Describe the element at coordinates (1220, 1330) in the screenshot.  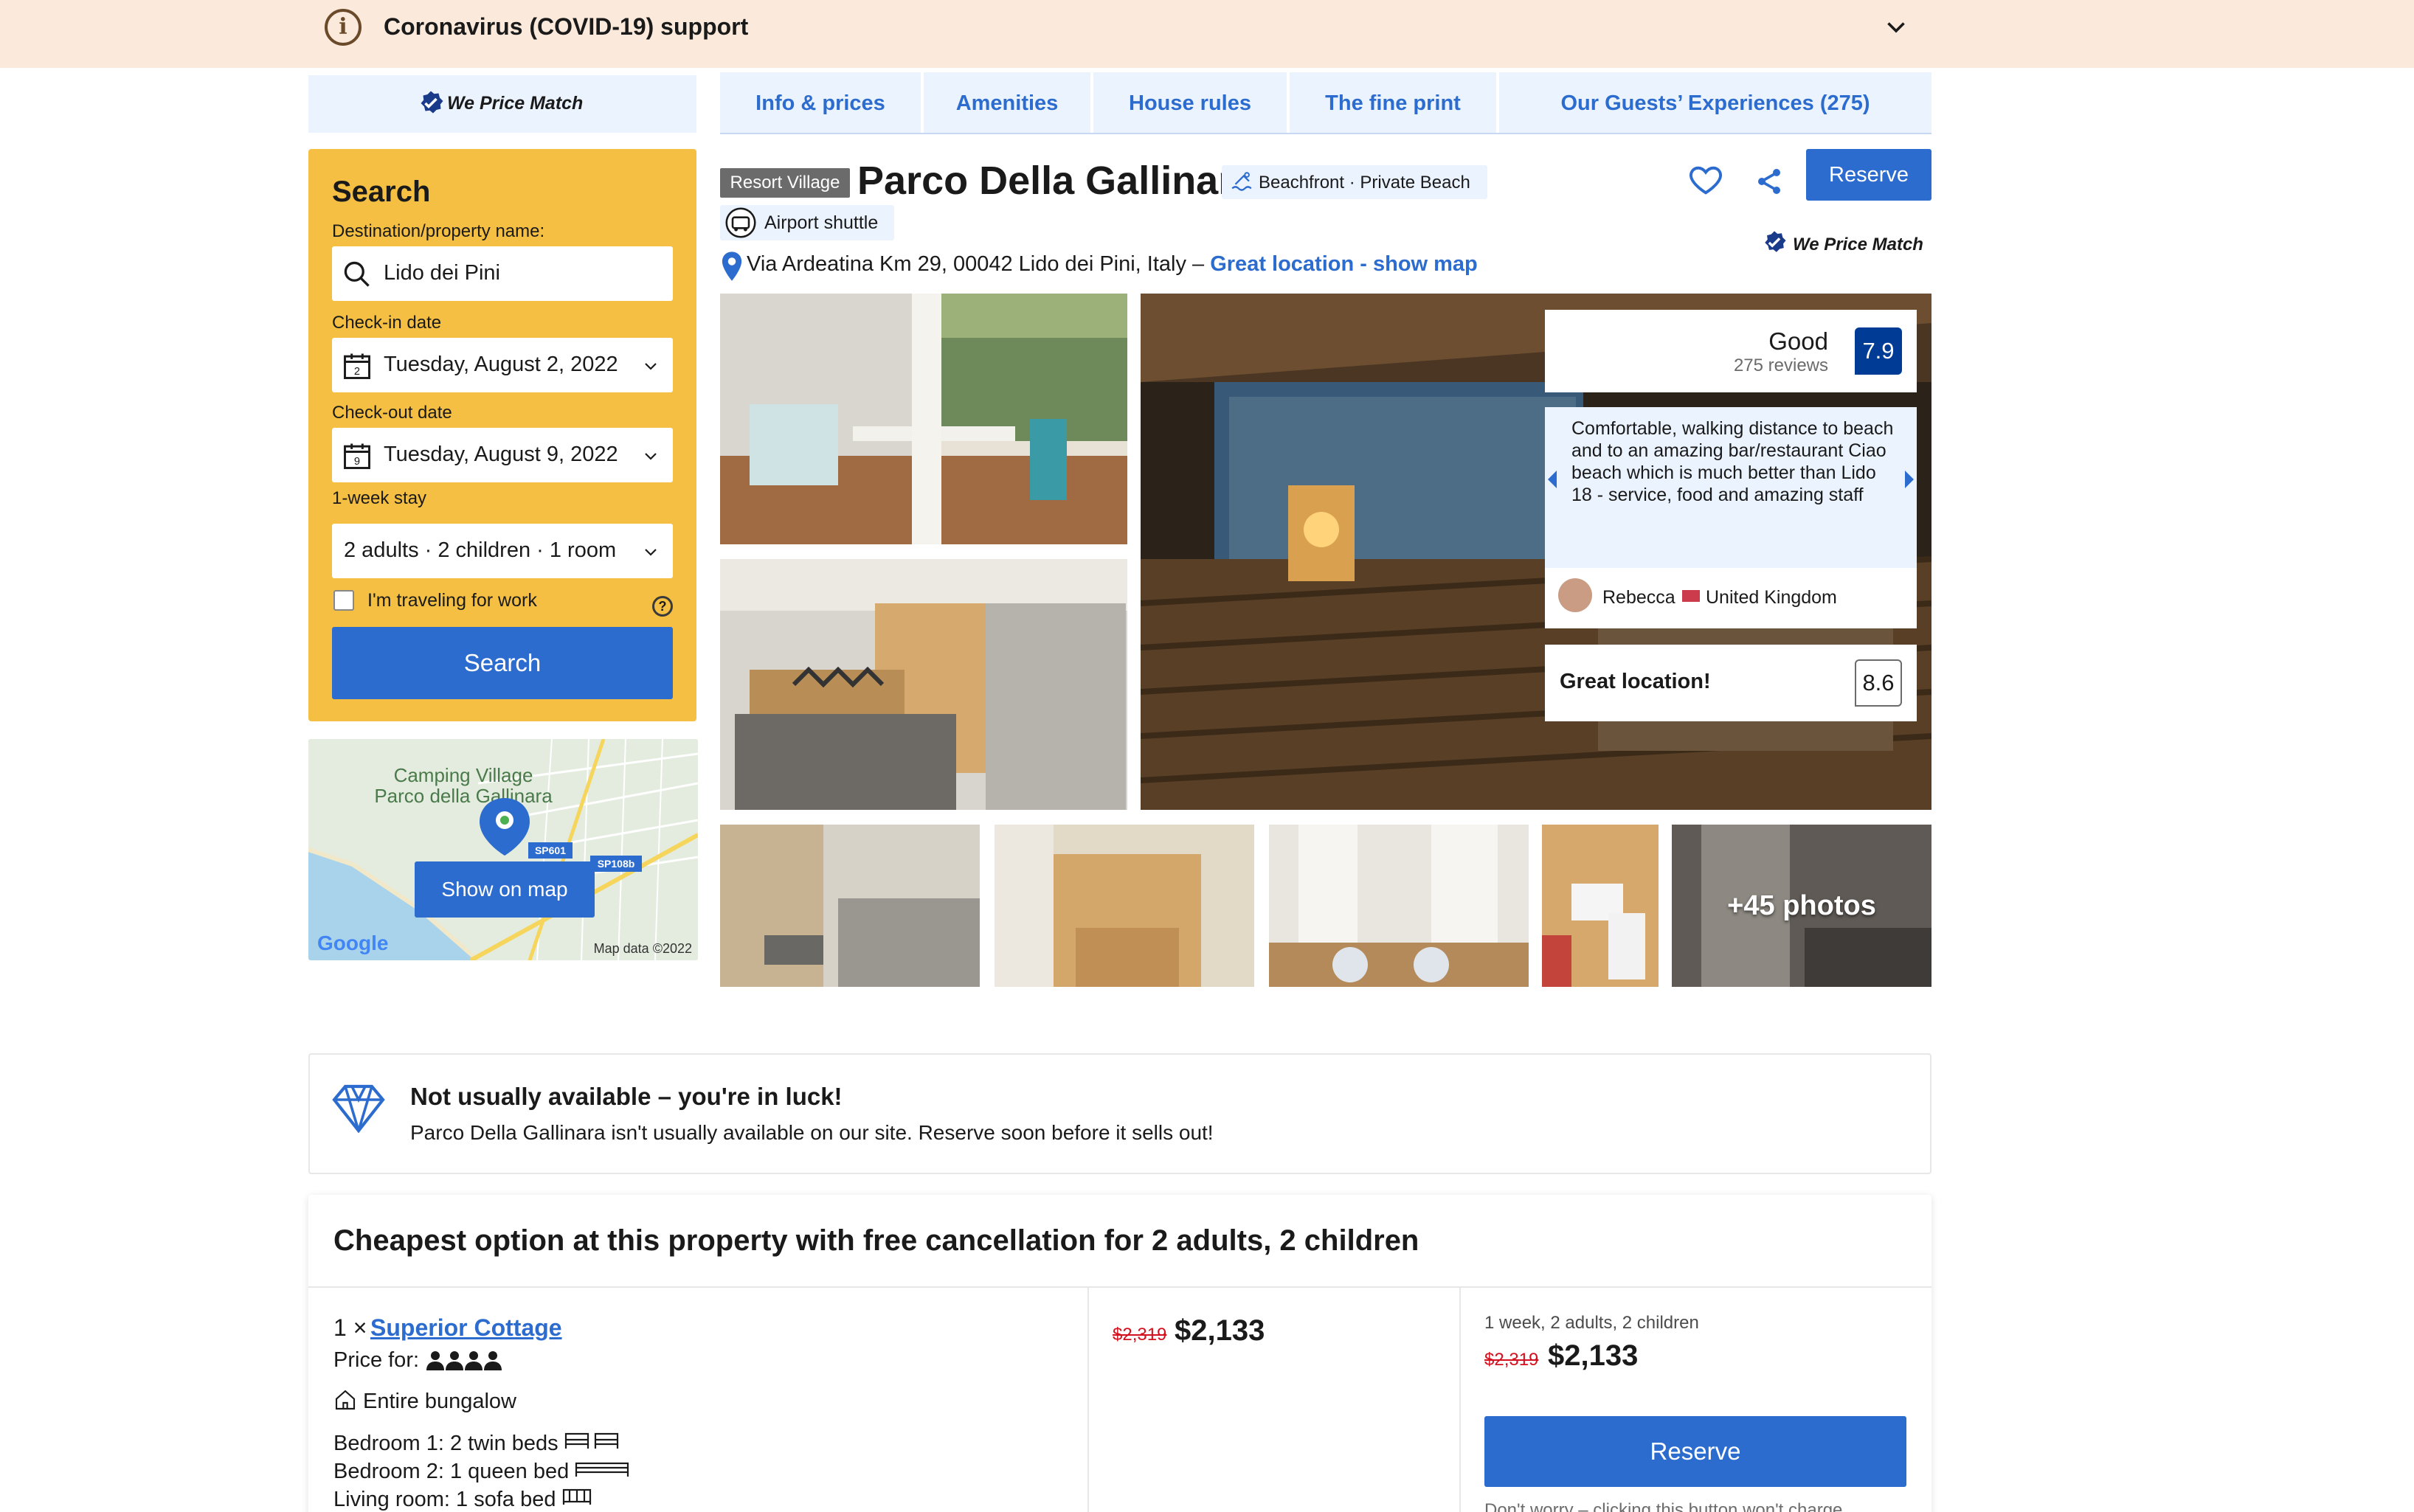
I see `discounted-price: $2,133` at that location.